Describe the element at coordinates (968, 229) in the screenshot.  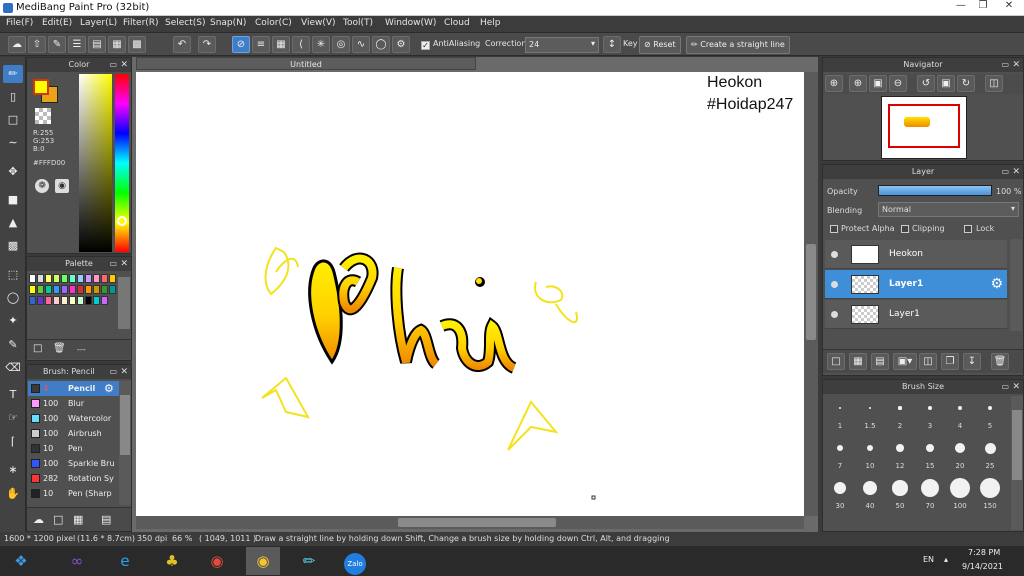
I see `lock-checkbox` at that location.